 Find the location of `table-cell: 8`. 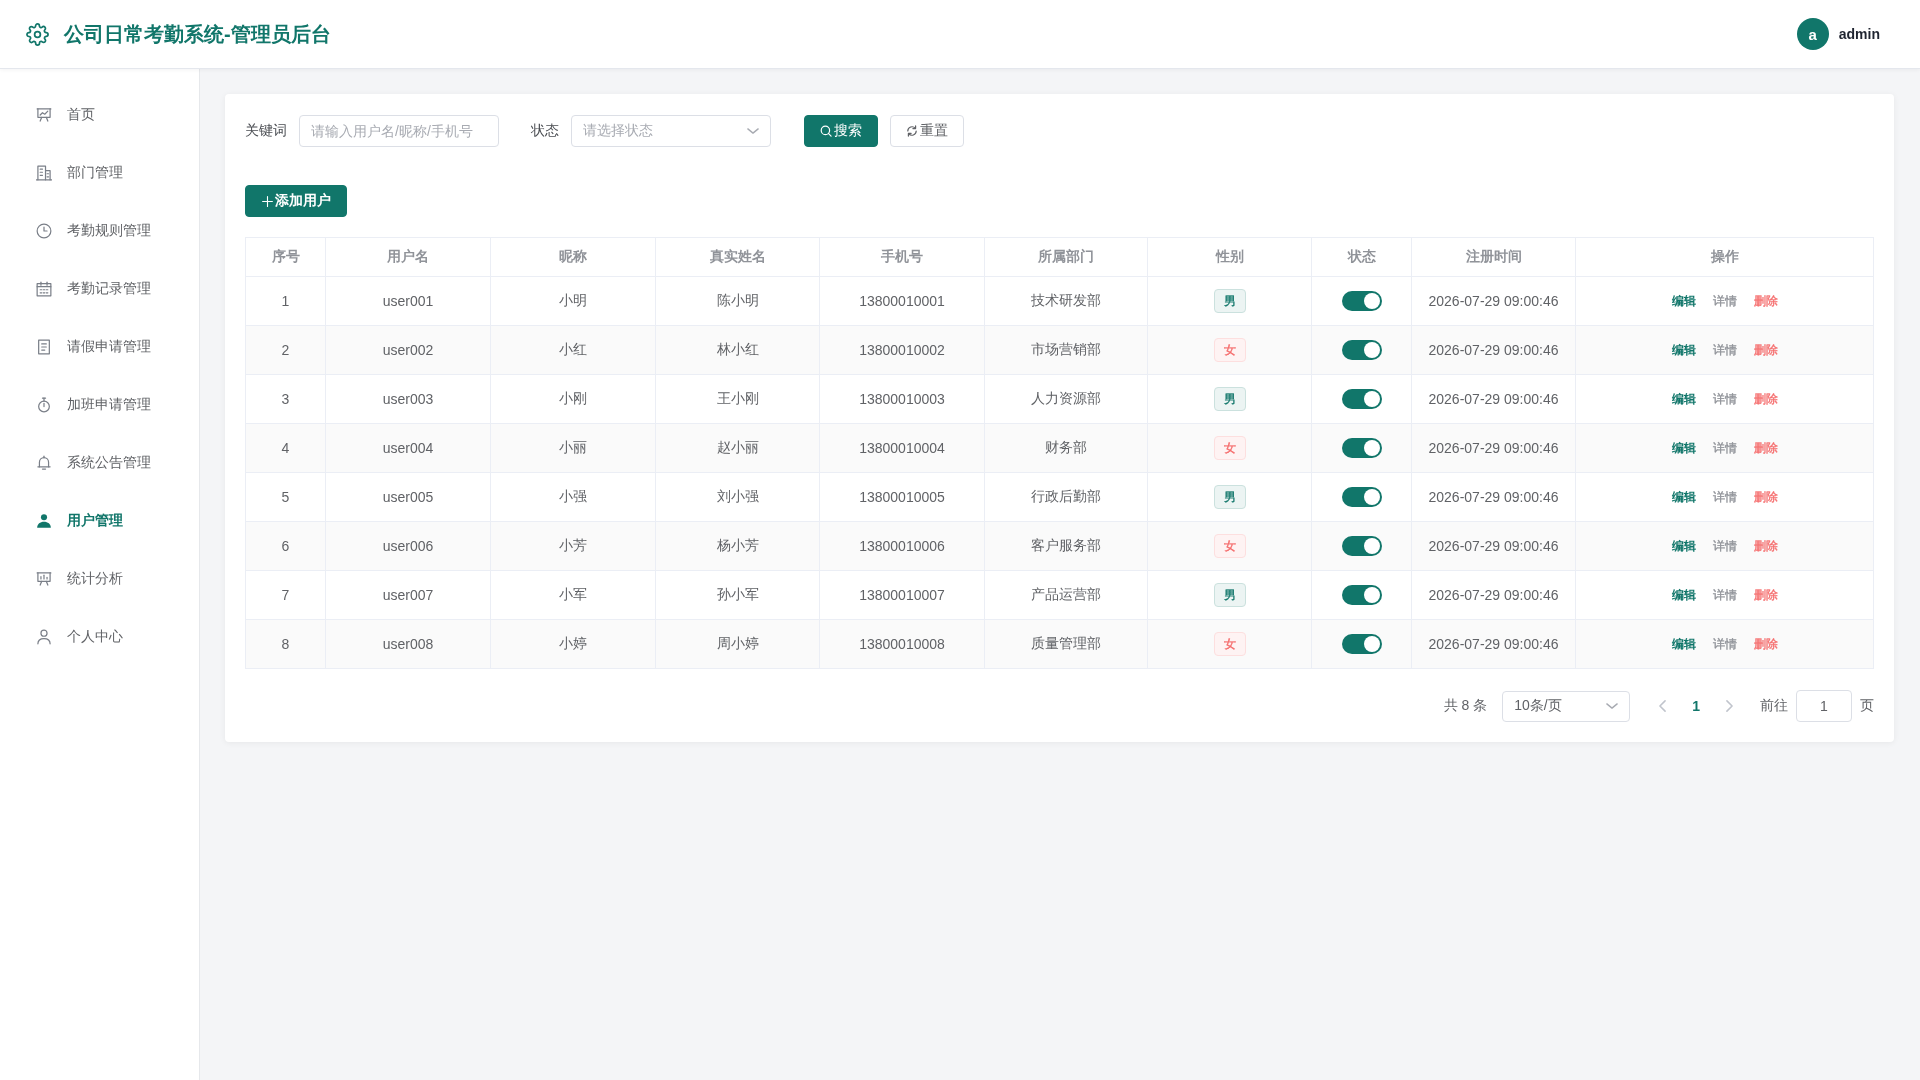

table-cell: 8 is located at coordinates (285, 644).